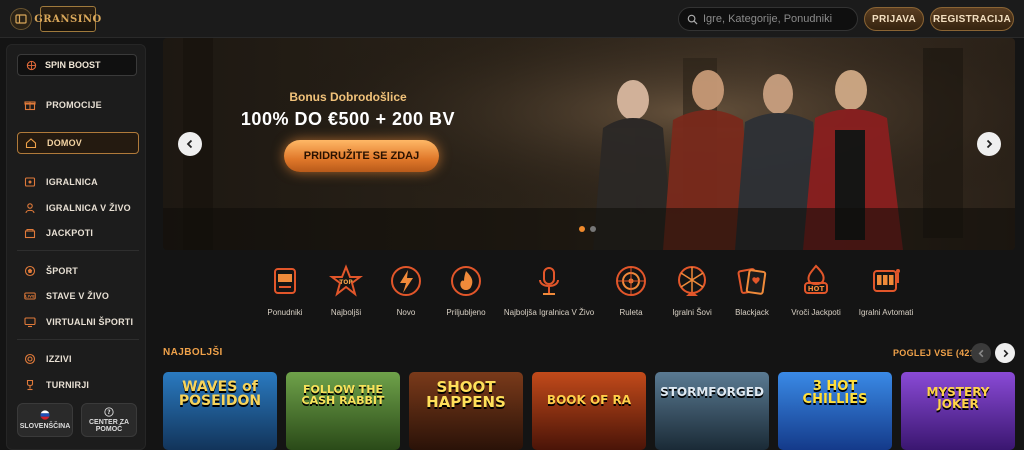  What do you see at coordinates (29, 385) in the screenshot?
I see `trophy-icon` at bounding box center [29, 385].